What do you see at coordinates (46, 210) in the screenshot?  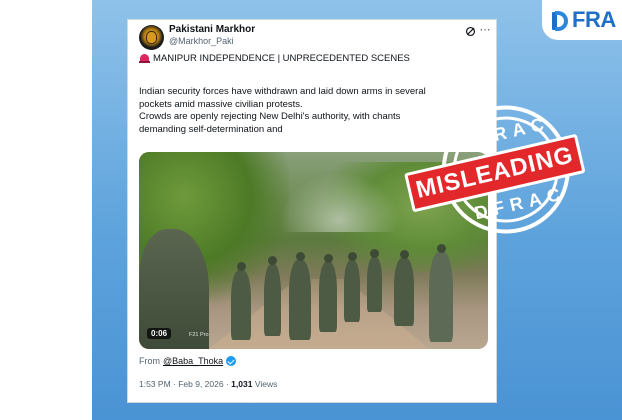 I see `page-background-left` at bounding box center [46, 210].